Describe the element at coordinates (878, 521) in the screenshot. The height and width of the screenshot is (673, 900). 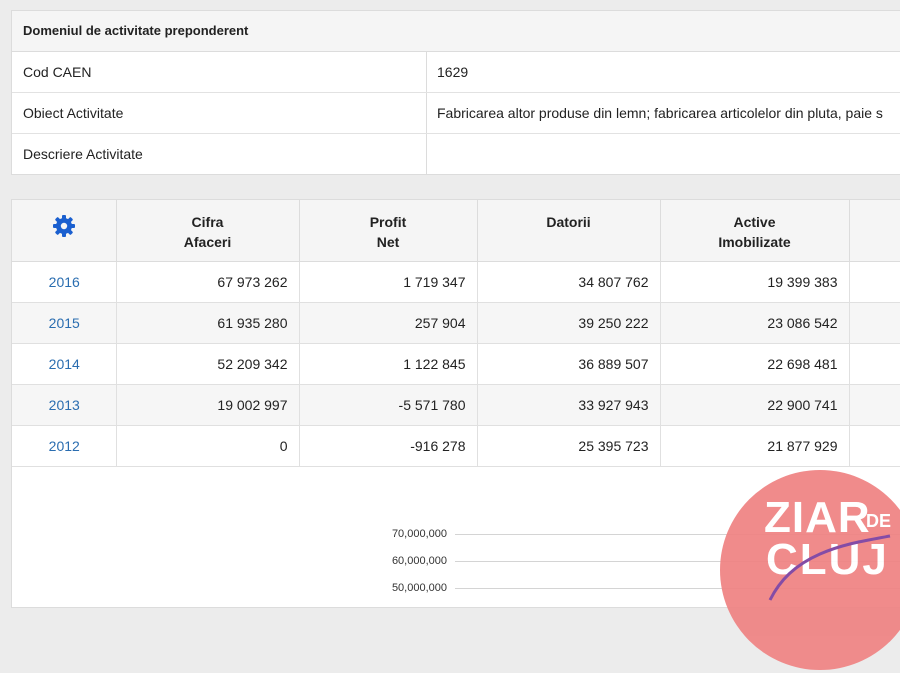
I see `logo-text-de: DE` at that location.